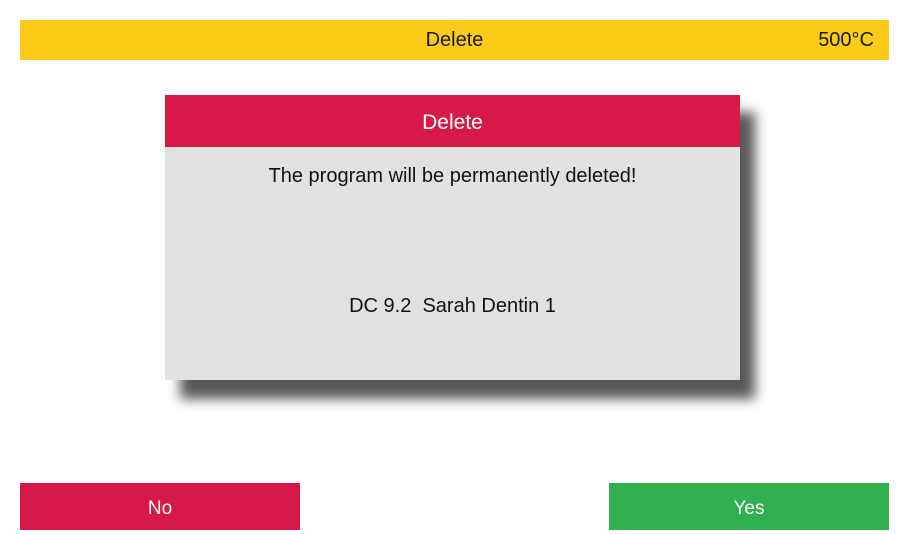 The width and height of the screenshot is (899, 535). What do you see at coordinates (452, 306) in the screenshot?
I see `program-name: DC 9.2 Sarah Dentin 1` at bounding box center [452, 306].